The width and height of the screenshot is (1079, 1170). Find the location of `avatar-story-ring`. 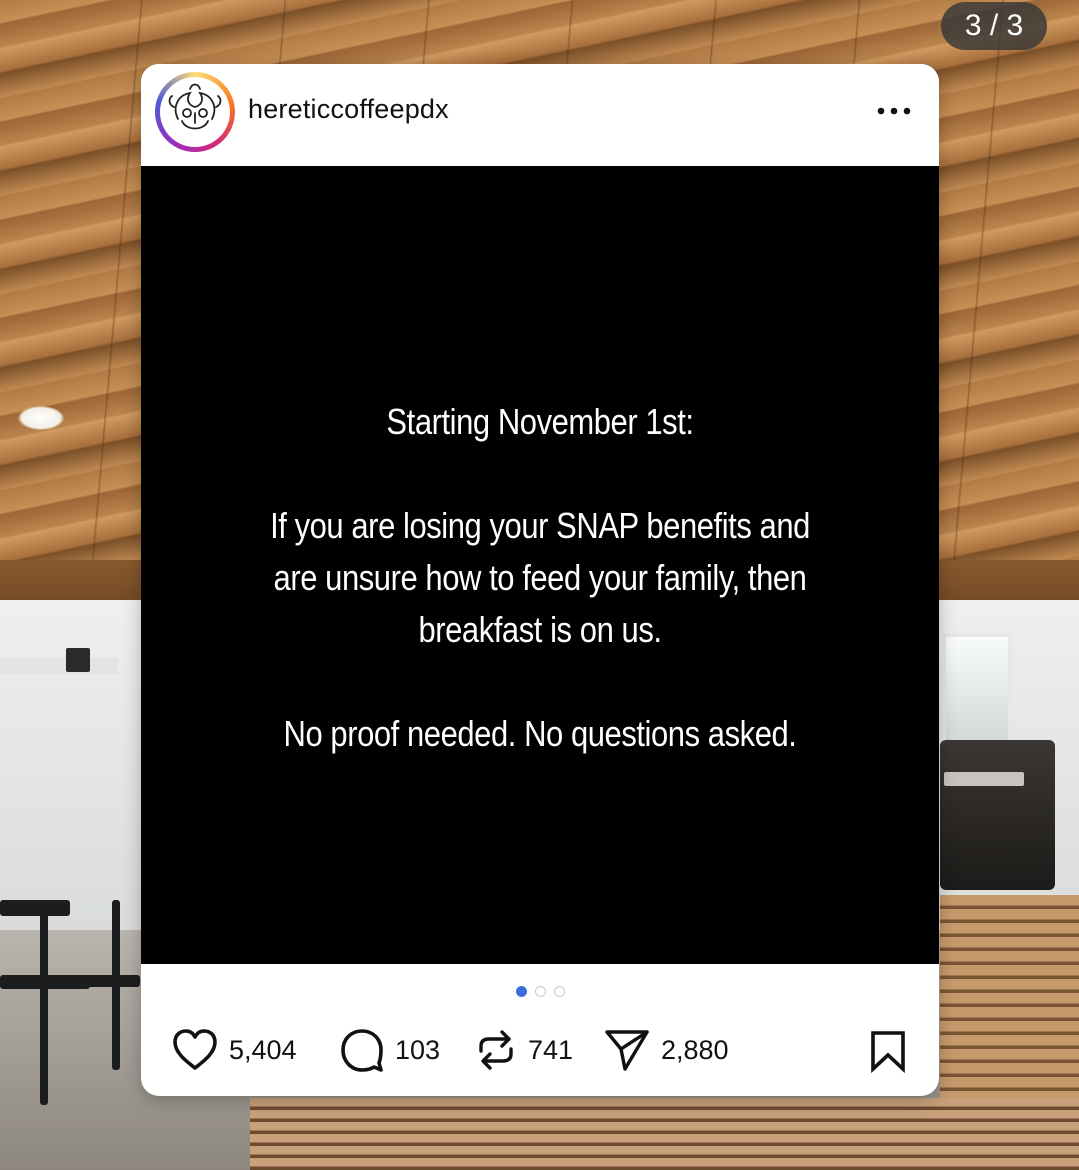

avatar-story-ring is located at coordinates (195, 112).